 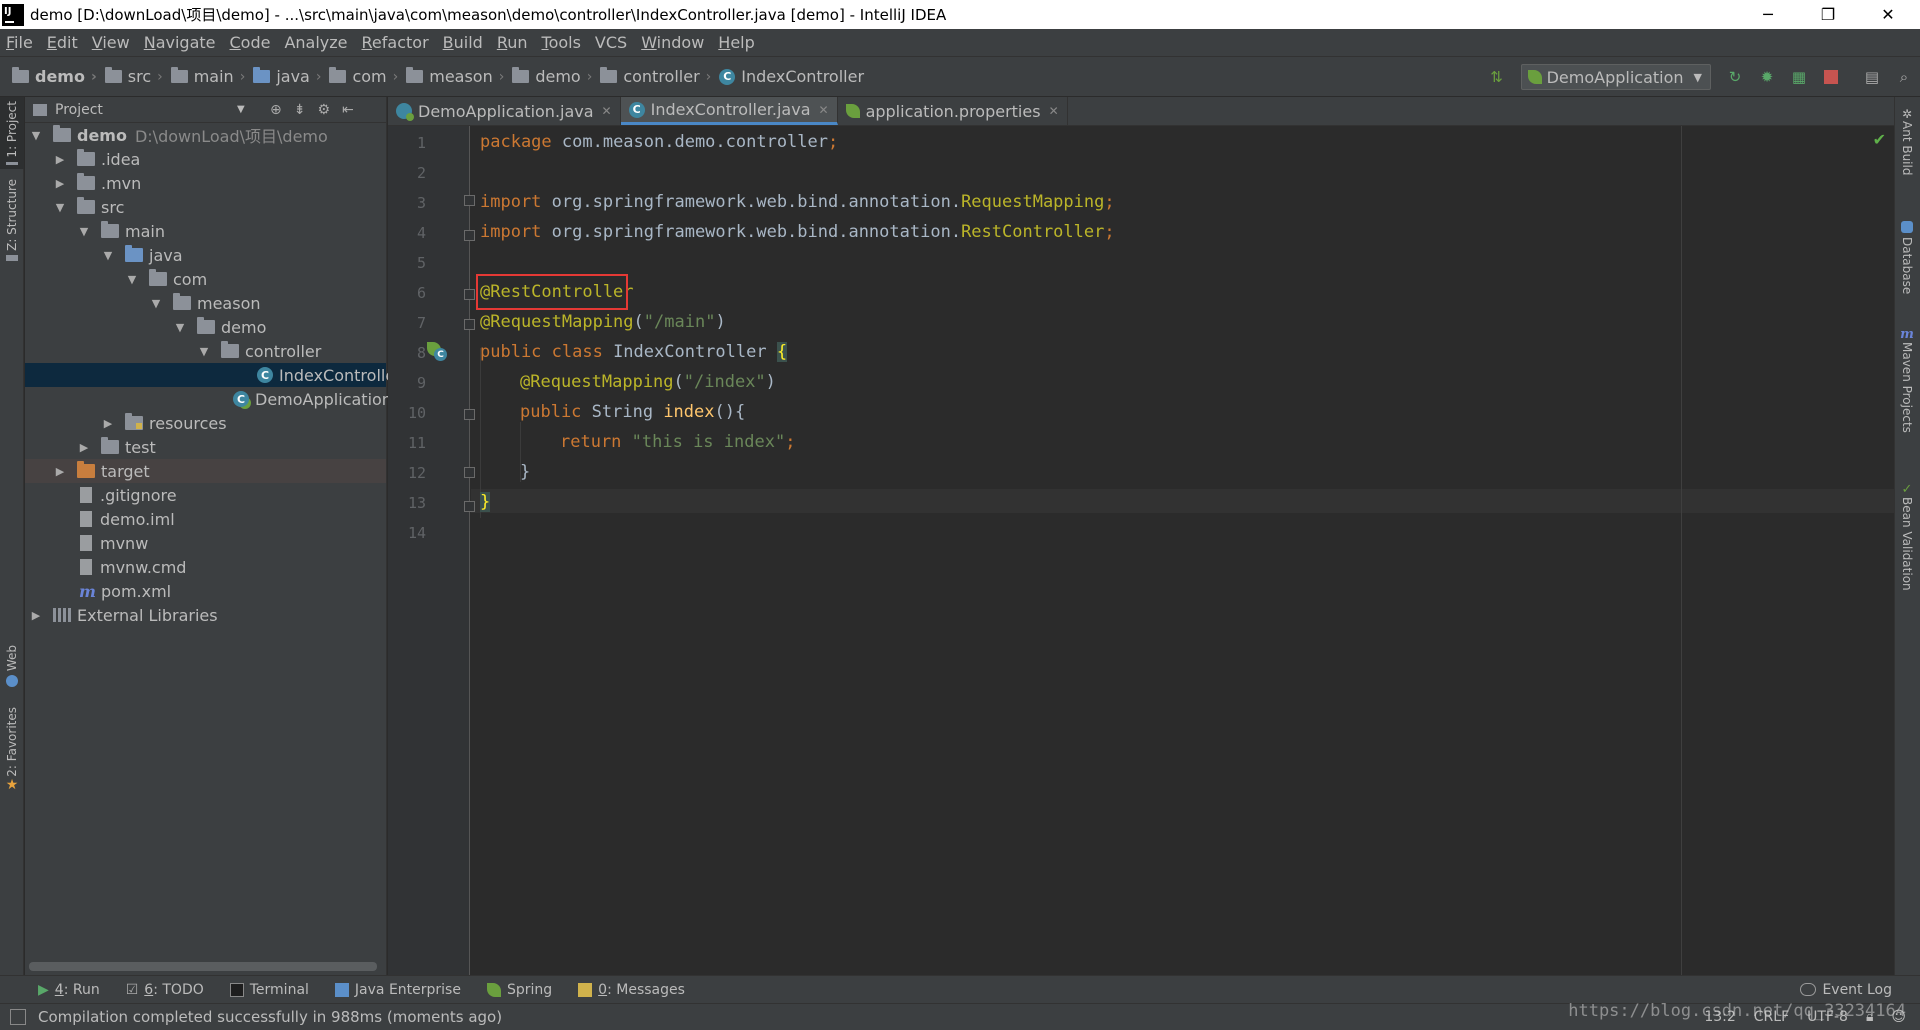 What do you see at coordinates (18, 1017) in the screenshot?
I see `toggle-tool-windows-icon` at bounding box center [18, 1017].